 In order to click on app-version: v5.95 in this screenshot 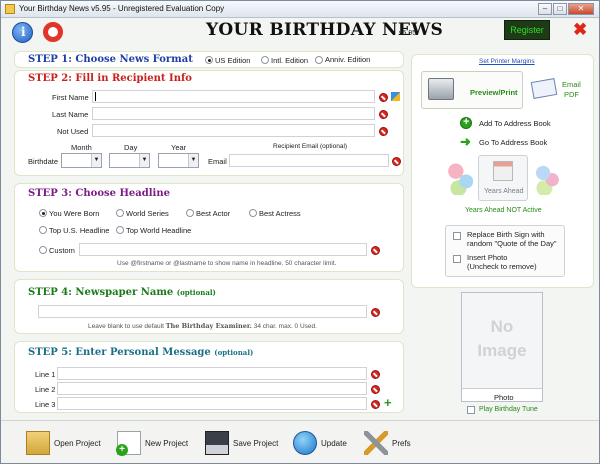, I will do `click(408, 33)`.